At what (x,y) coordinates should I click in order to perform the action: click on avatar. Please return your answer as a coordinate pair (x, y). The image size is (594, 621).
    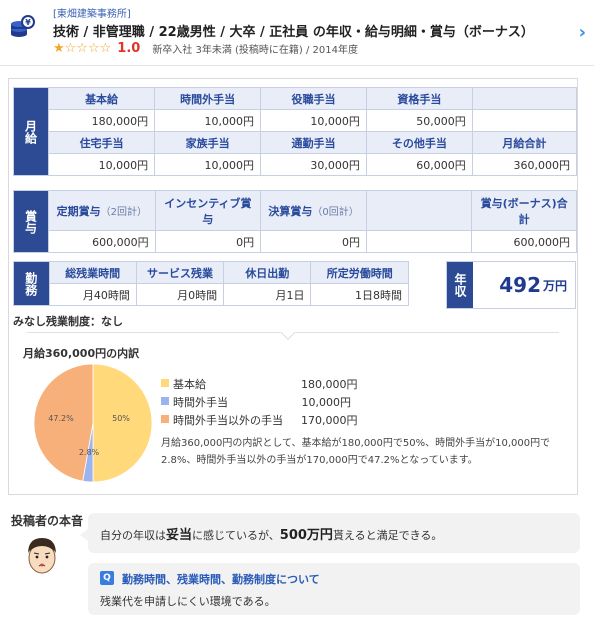
    Looking at the image, I should click on (42, 556).